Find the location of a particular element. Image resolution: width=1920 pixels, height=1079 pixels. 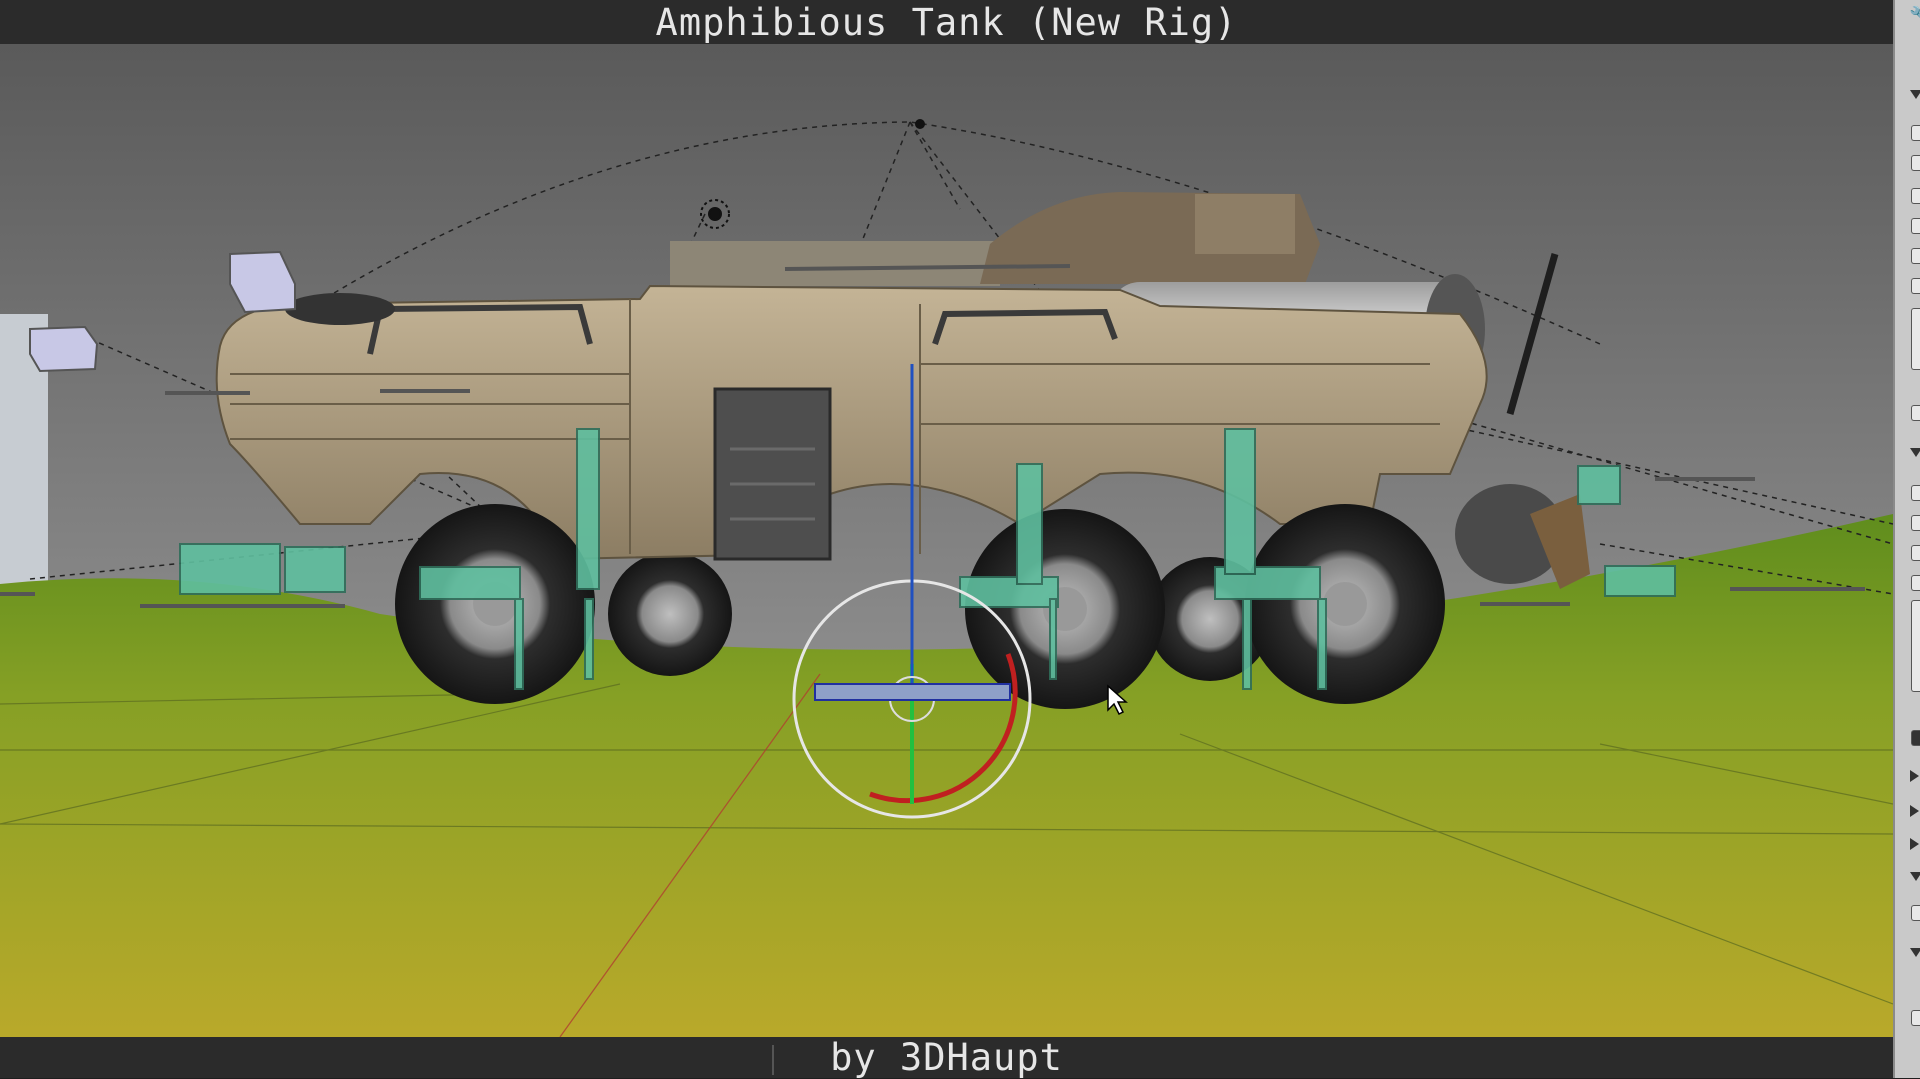

turret-box is located at coordinates (1245, 224).